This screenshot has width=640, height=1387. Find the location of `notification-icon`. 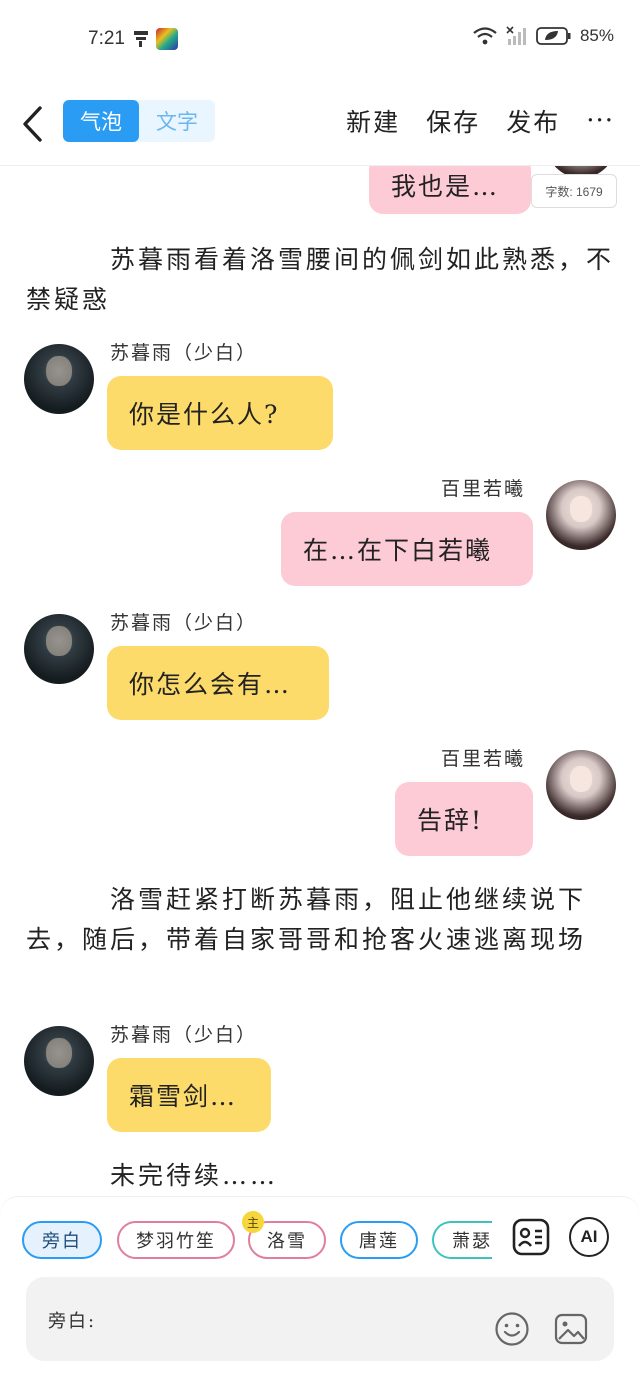

notification-icon is located at coordinates (141, 39).